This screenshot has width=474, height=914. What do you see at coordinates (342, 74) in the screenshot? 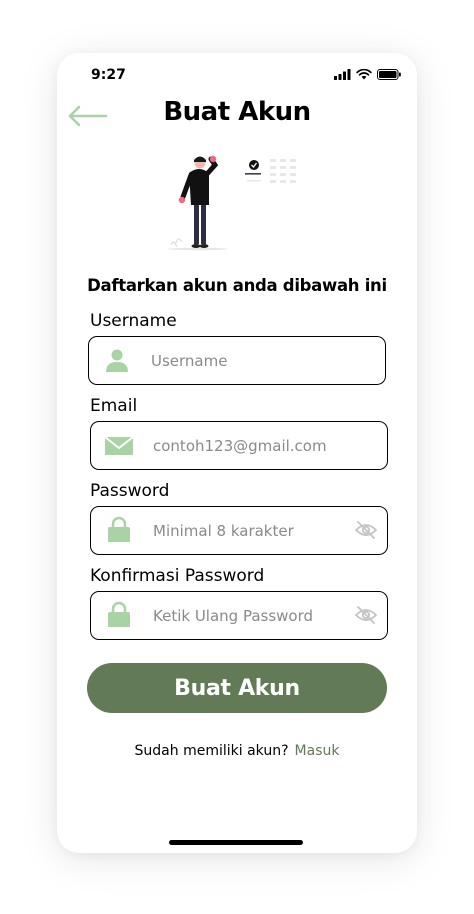
I see `signal-icon` at bounding box center [342, 74].